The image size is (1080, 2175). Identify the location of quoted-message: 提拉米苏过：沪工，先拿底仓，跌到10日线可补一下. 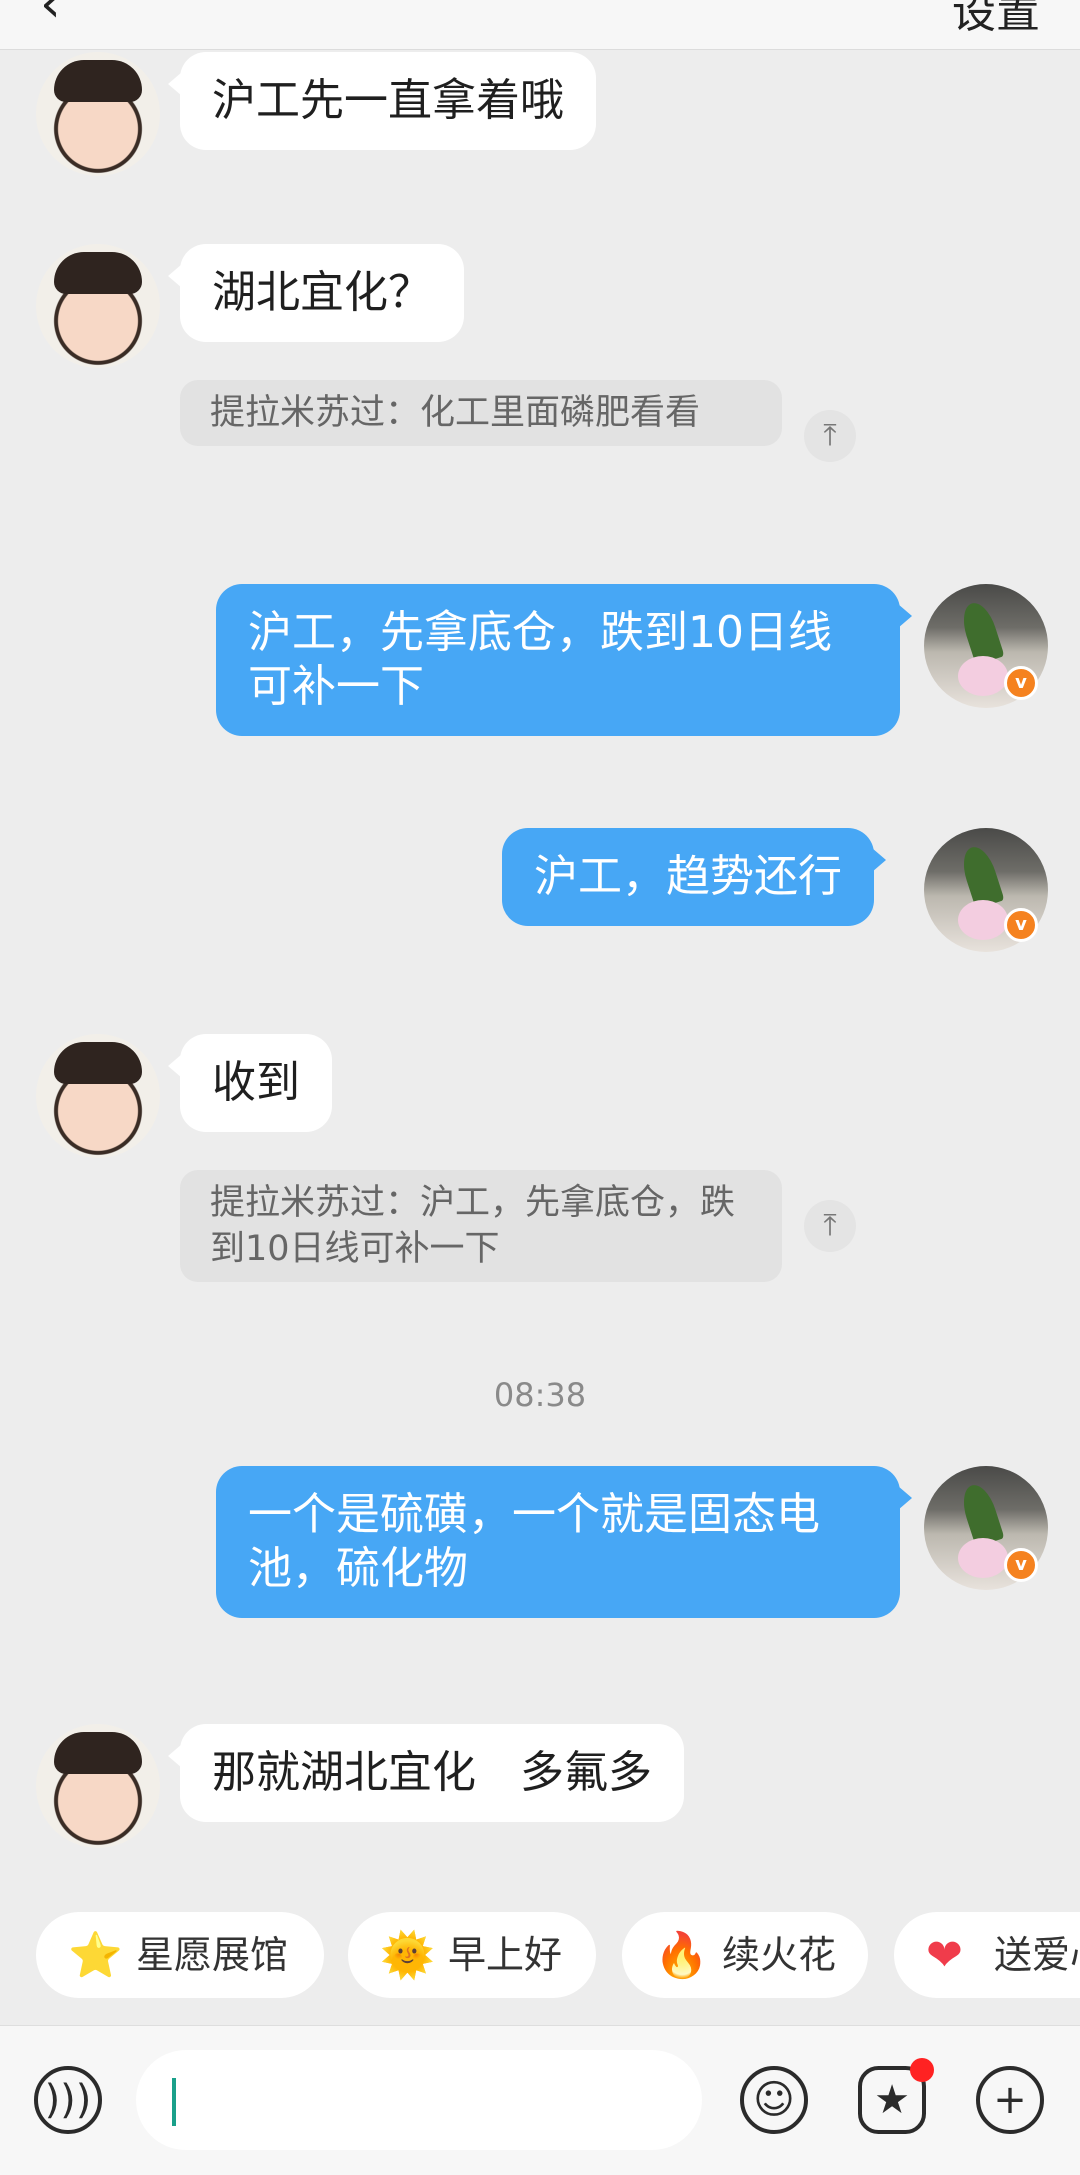
(481, 1226).